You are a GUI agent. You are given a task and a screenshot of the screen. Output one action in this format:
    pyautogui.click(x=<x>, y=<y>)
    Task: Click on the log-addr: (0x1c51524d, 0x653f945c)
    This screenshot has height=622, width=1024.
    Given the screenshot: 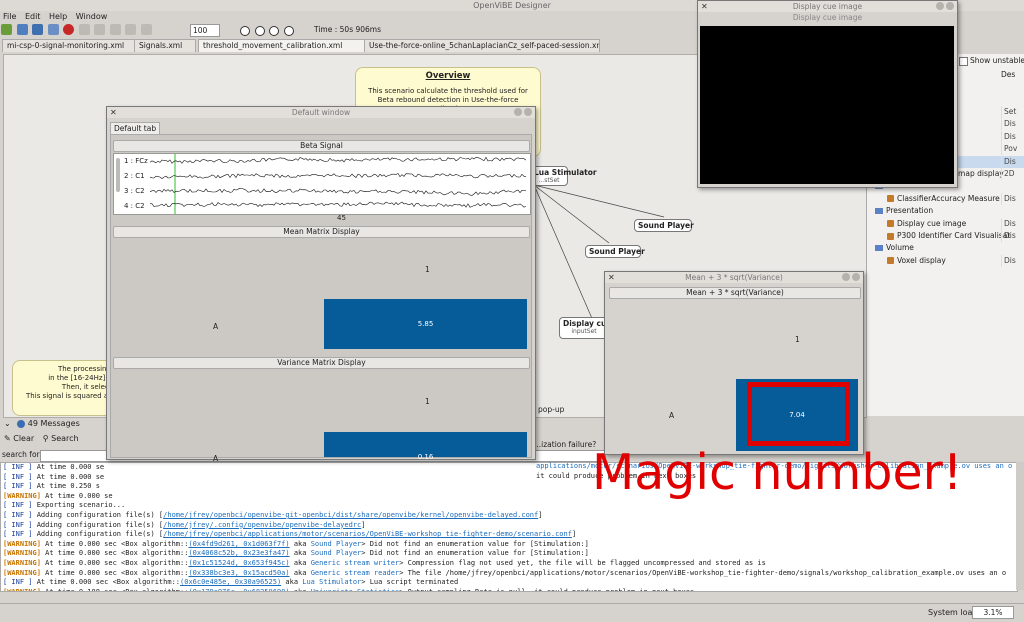 What is the action you would take?
    pyautogui.click(x=238, y=563)
    